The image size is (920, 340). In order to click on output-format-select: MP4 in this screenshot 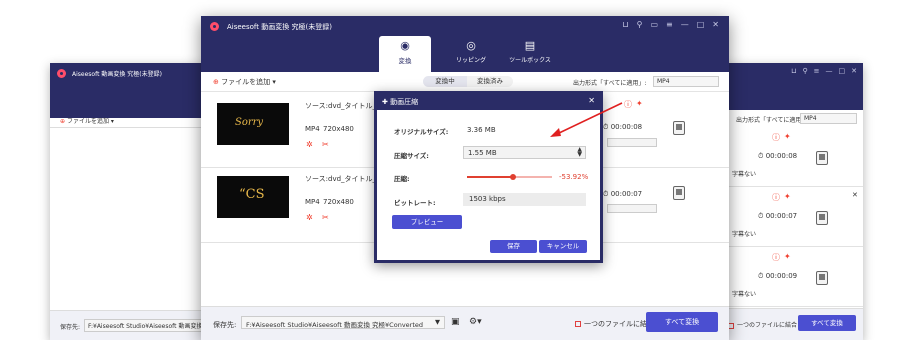, I will do `click(686, 81)`.